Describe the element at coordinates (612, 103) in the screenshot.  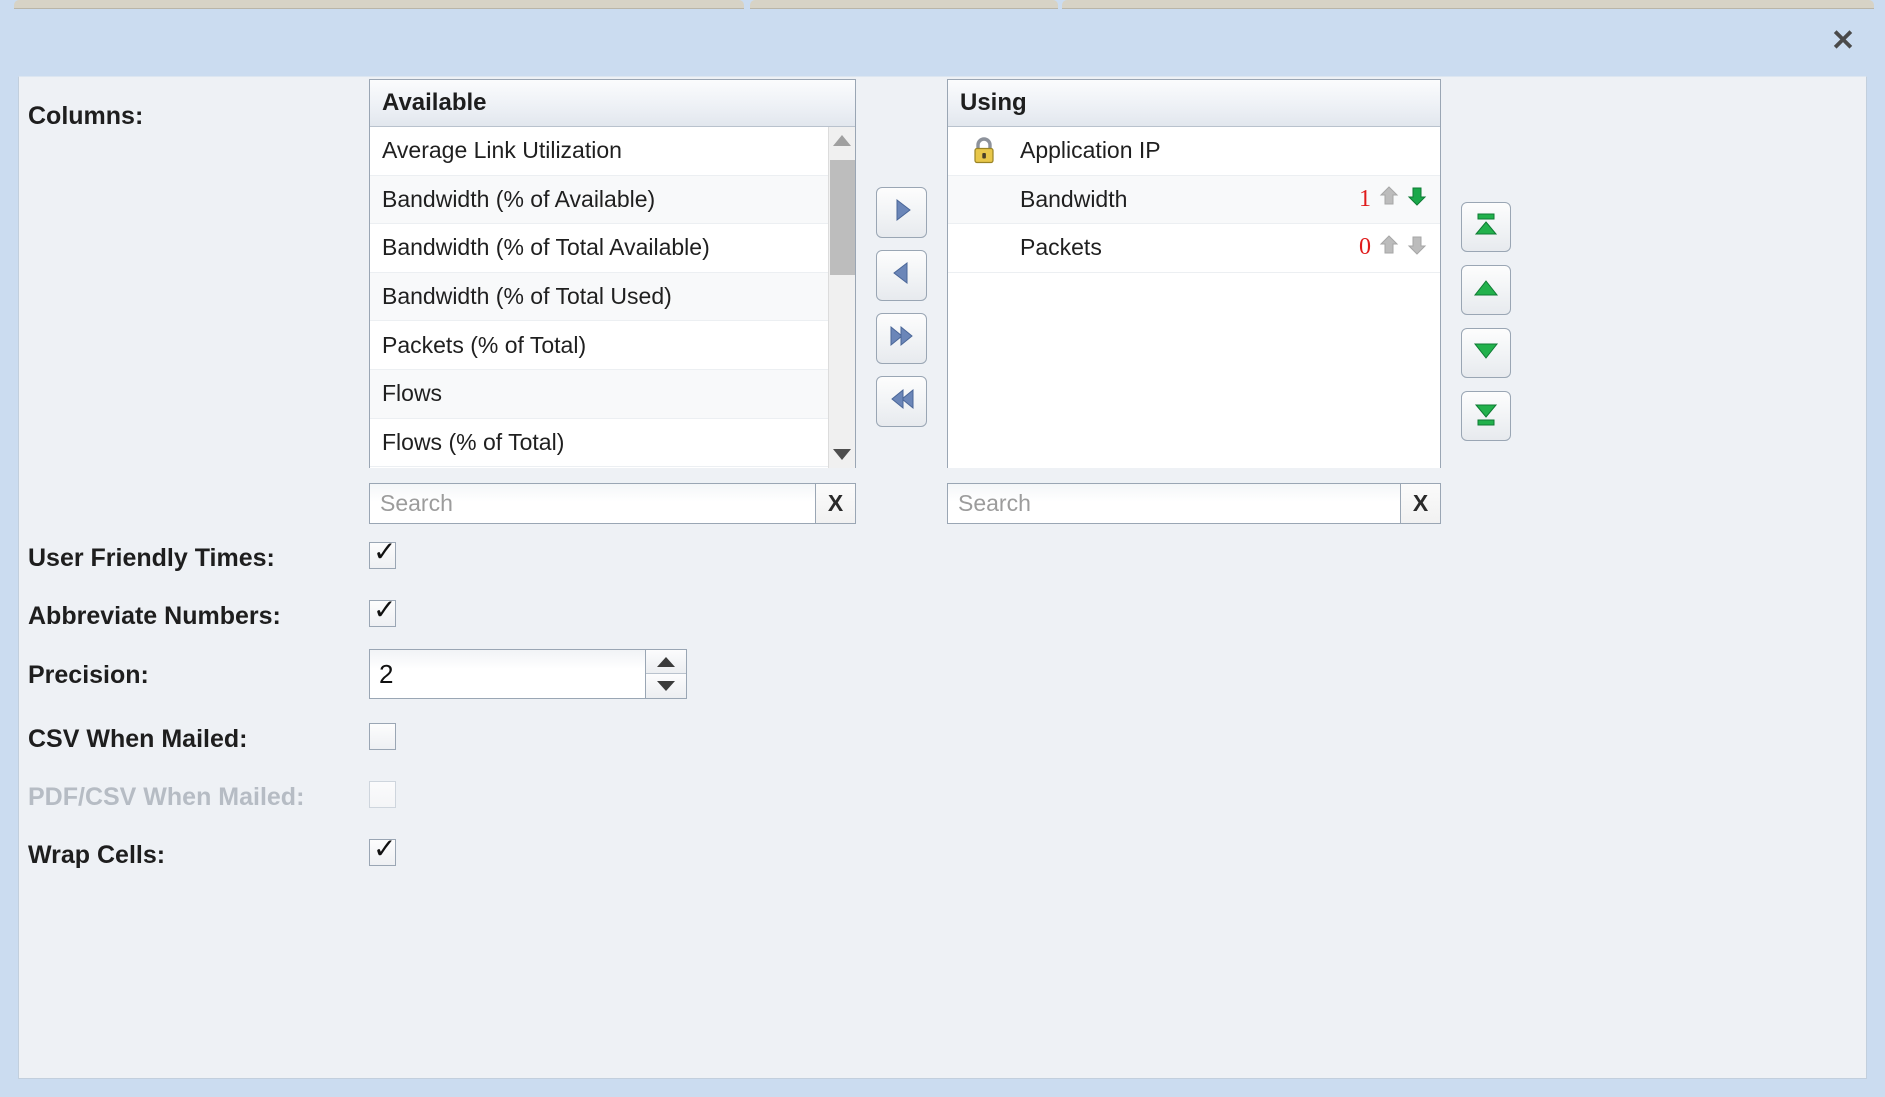
I see `available-list-header: Available` at that location.